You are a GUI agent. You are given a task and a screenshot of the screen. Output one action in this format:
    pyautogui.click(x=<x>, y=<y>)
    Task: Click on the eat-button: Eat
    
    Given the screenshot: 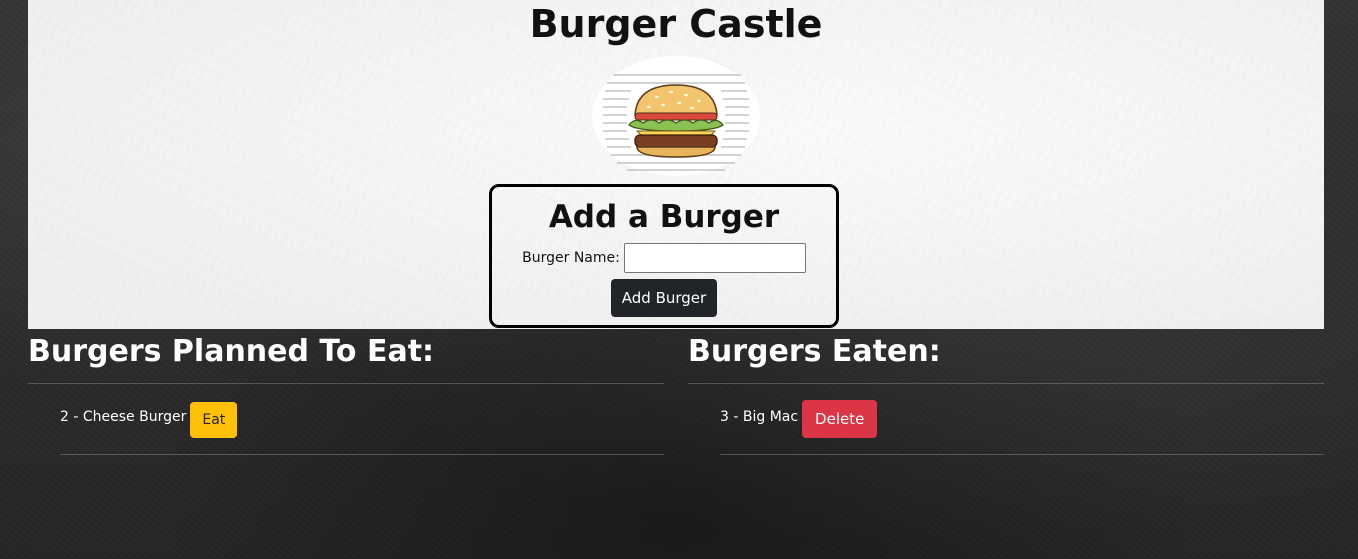 What is the action you would take?
    pyautogui.click(x=214, y=420)
    